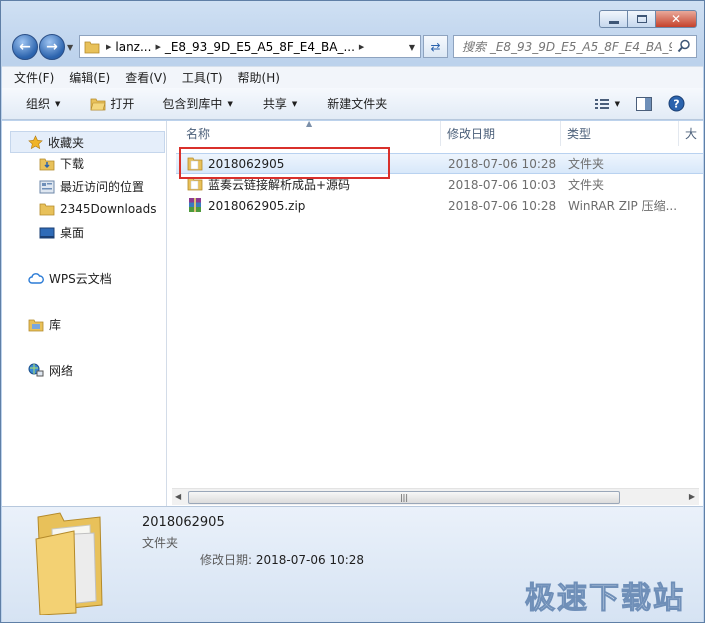 This screenshot has width=705, height=623. Describe the element at coordinates (36, 325) in the screenshot. I see `library-icon` at that location.